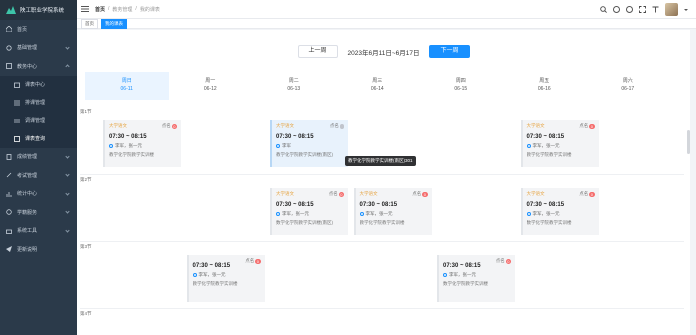 This screenshot has height=335, width=696. I want to click on tab-home: 首页, so click(89, 23).